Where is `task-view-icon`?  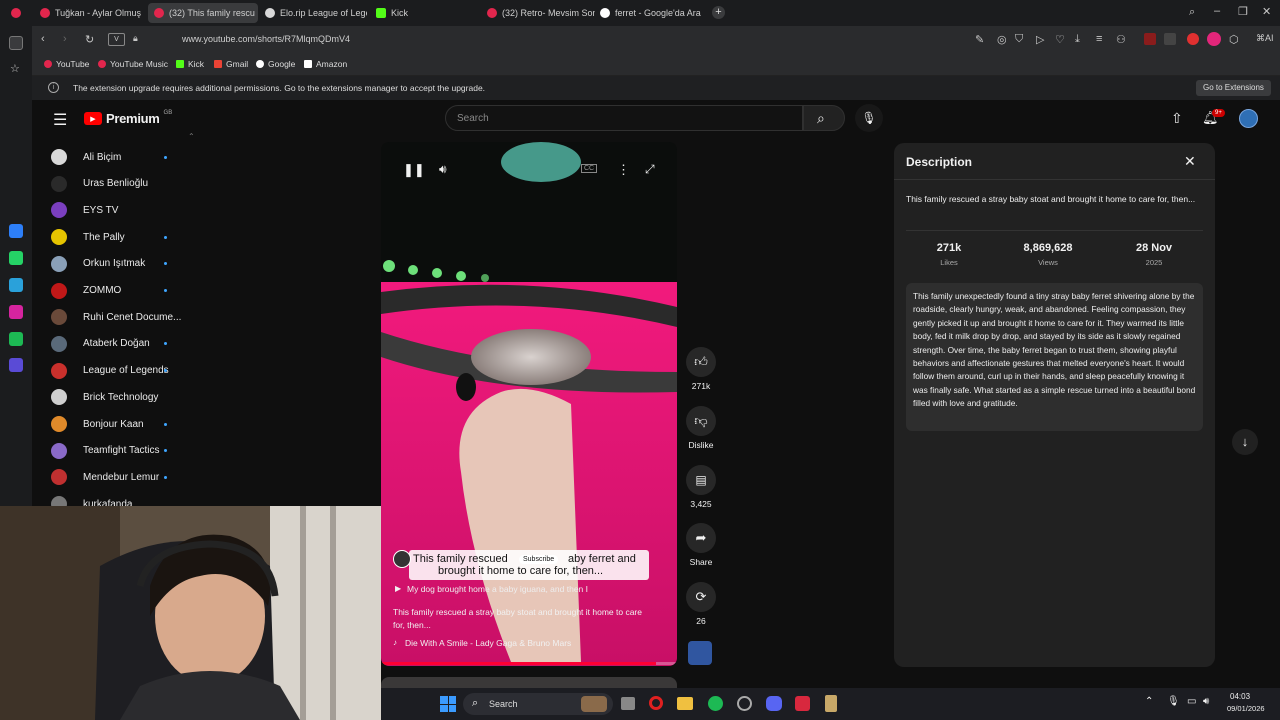 task-view-icon is located at coordinates (628, 703).